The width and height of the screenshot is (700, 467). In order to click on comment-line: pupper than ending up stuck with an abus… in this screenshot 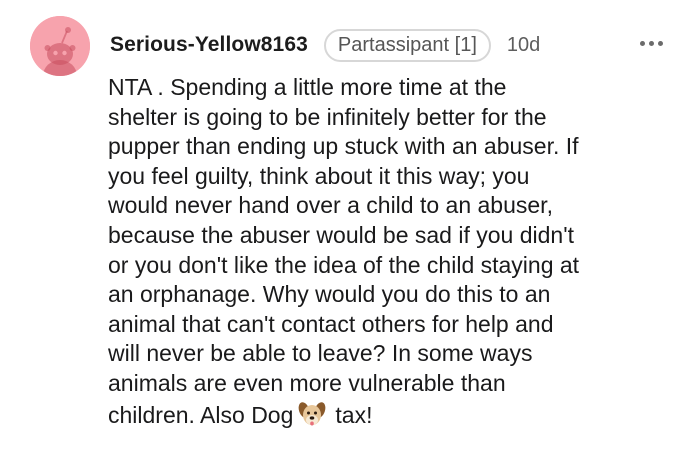, I will do `click(343, 146)`.